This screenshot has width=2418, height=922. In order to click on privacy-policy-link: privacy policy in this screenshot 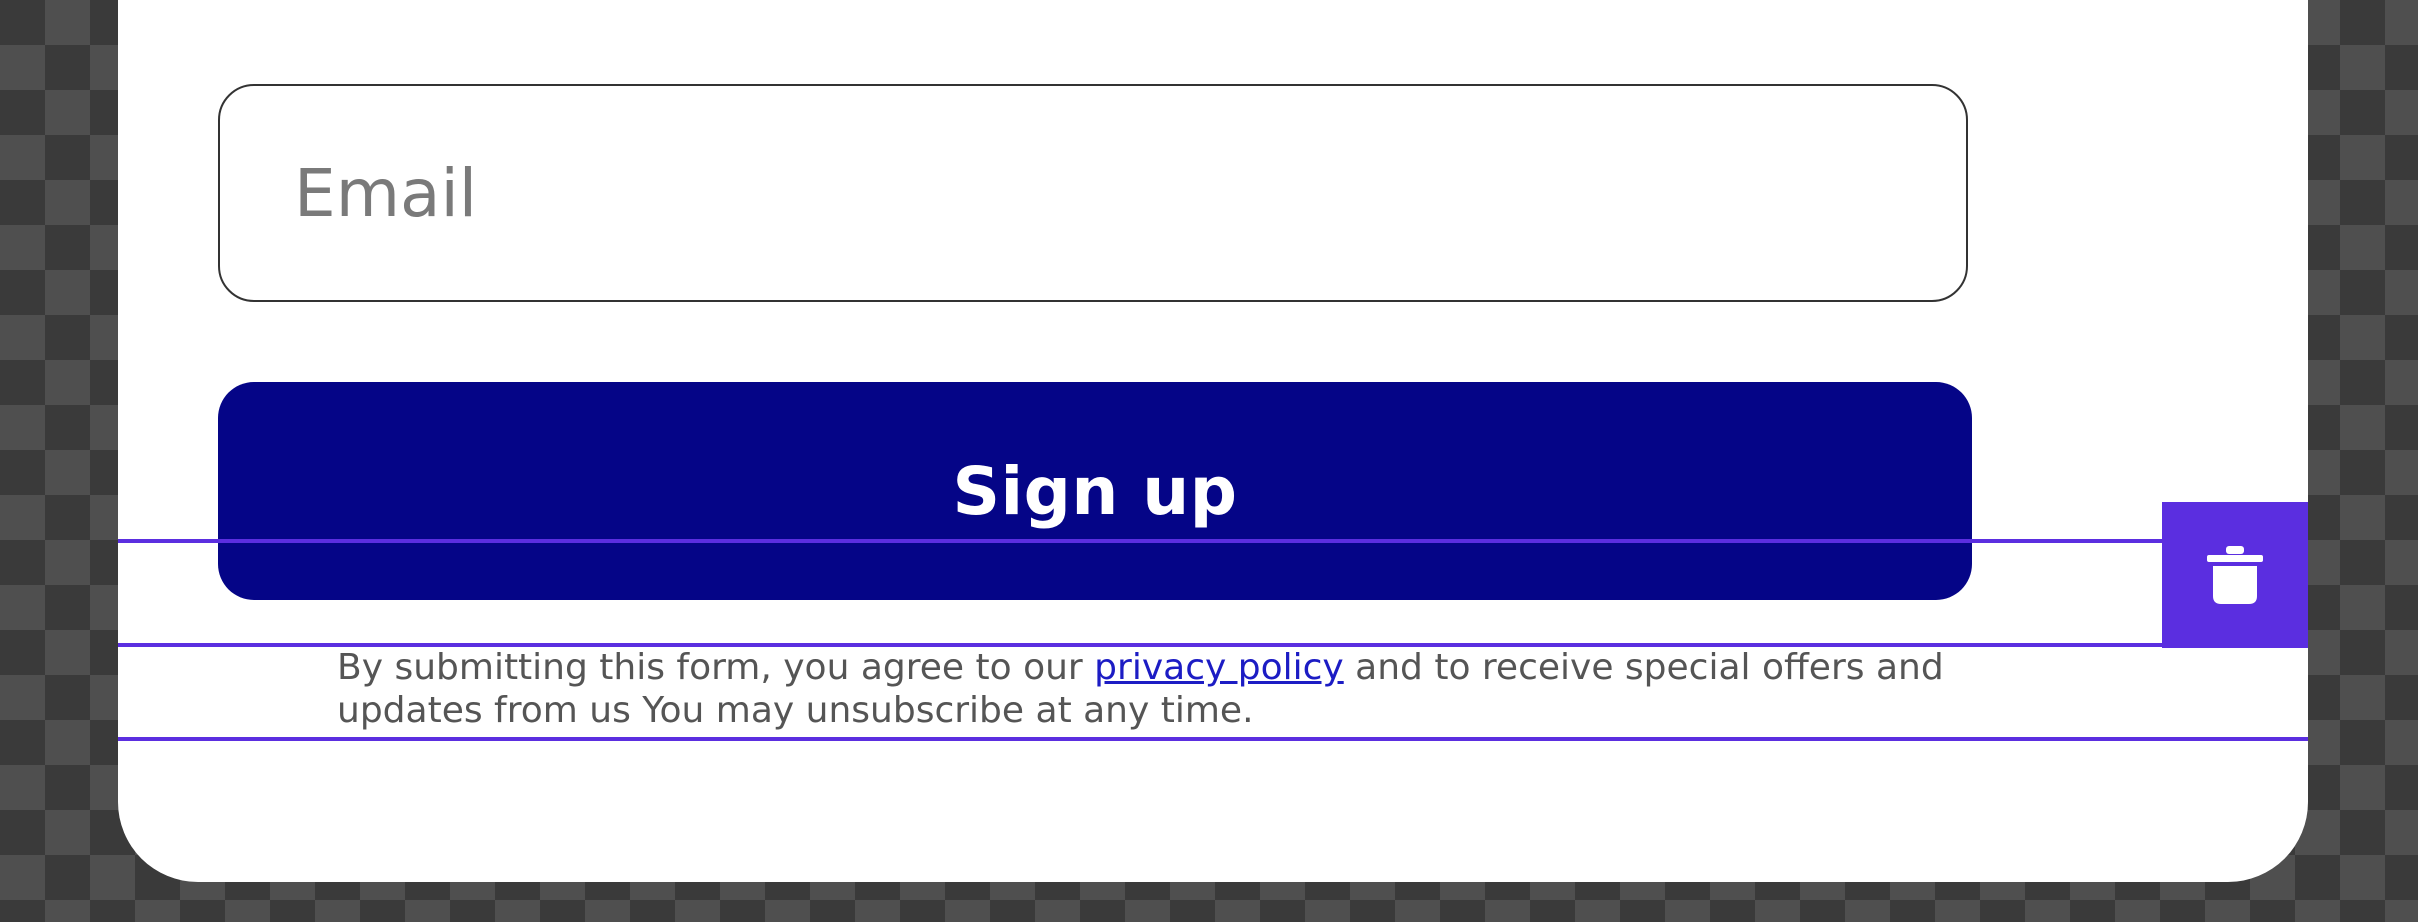, I will do `click(1219, 667)`.